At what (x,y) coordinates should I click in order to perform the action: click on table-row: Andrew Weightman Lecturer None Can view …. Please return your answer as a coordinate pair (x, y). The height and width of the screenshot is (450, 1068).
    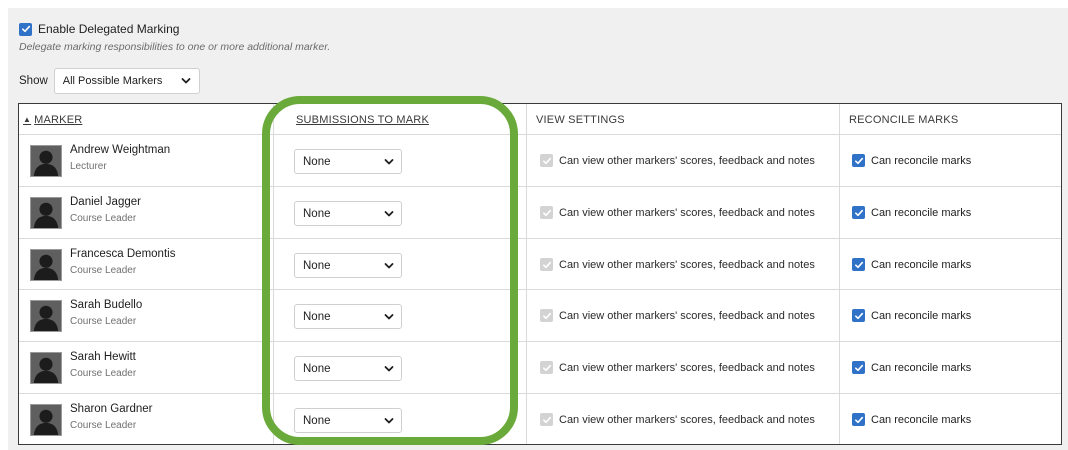
    Looking at the image, I should click on (540, 161).